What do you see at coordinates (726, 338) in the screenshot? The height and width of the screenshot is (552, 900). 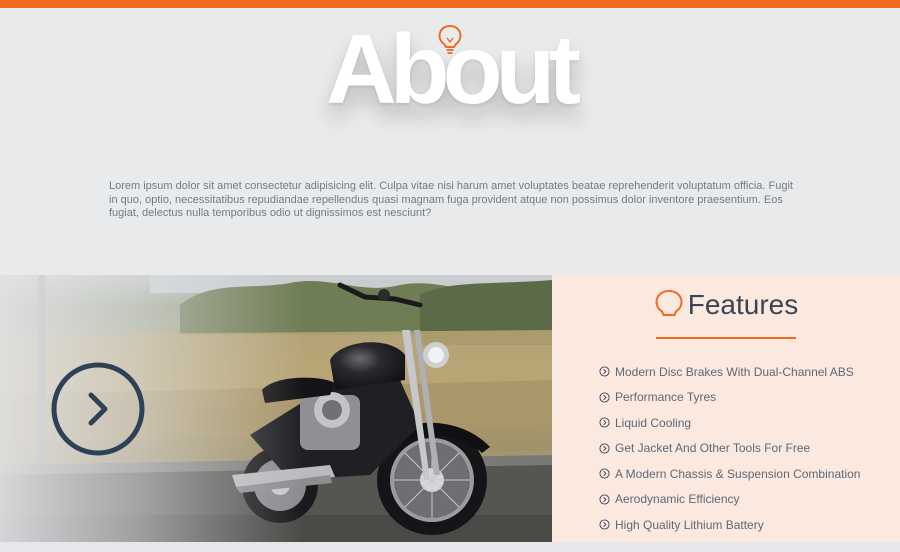 I see `features-title-underline` at bounding box center [726, 338].